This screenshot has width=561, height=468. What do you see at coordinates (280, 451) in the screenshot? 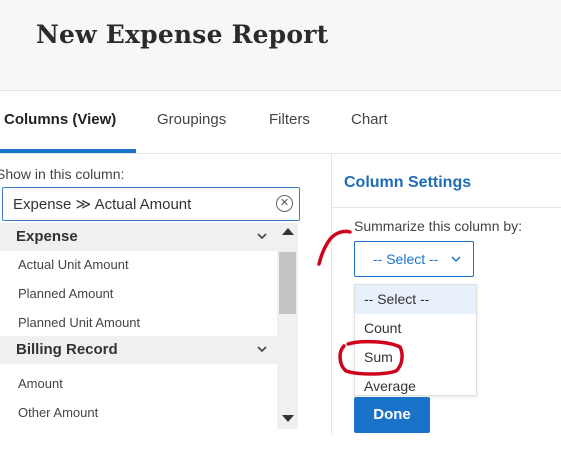
I see `page-bottom` at bounding box center [280, 451].